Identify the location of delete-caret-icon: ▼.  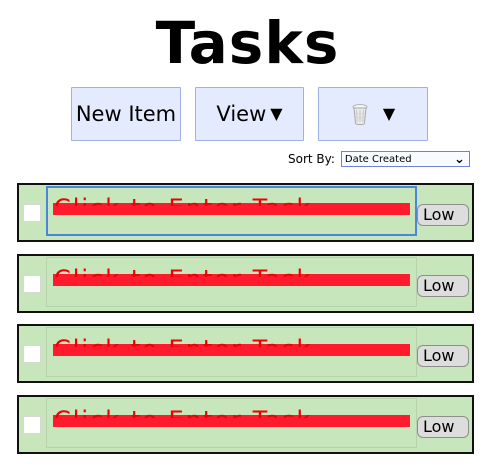
(389, 113).